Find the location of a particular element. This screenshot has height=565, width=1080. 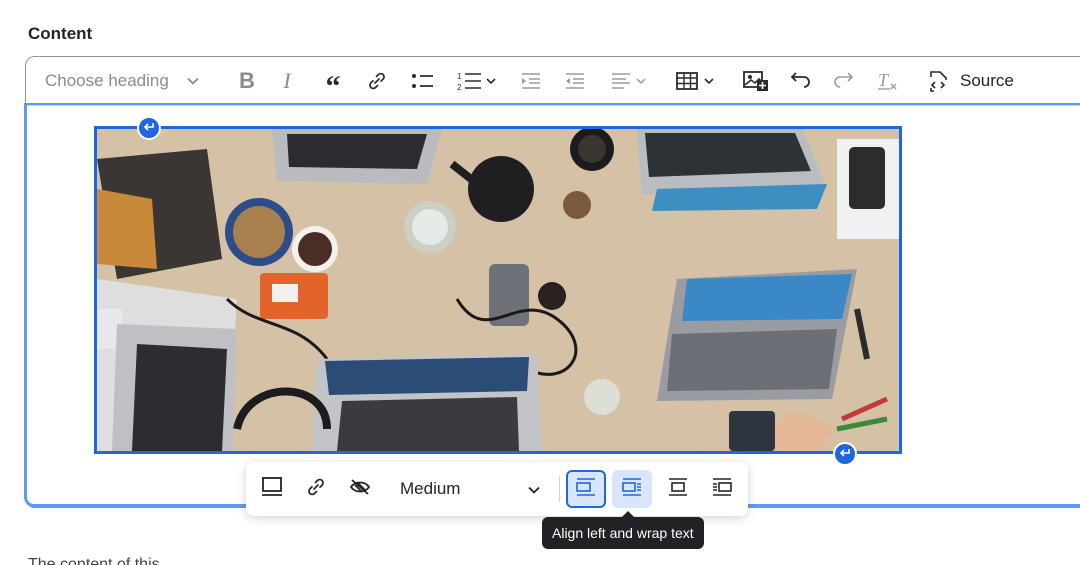

toggle-alt-text-button is located at coordinates (360, 489).